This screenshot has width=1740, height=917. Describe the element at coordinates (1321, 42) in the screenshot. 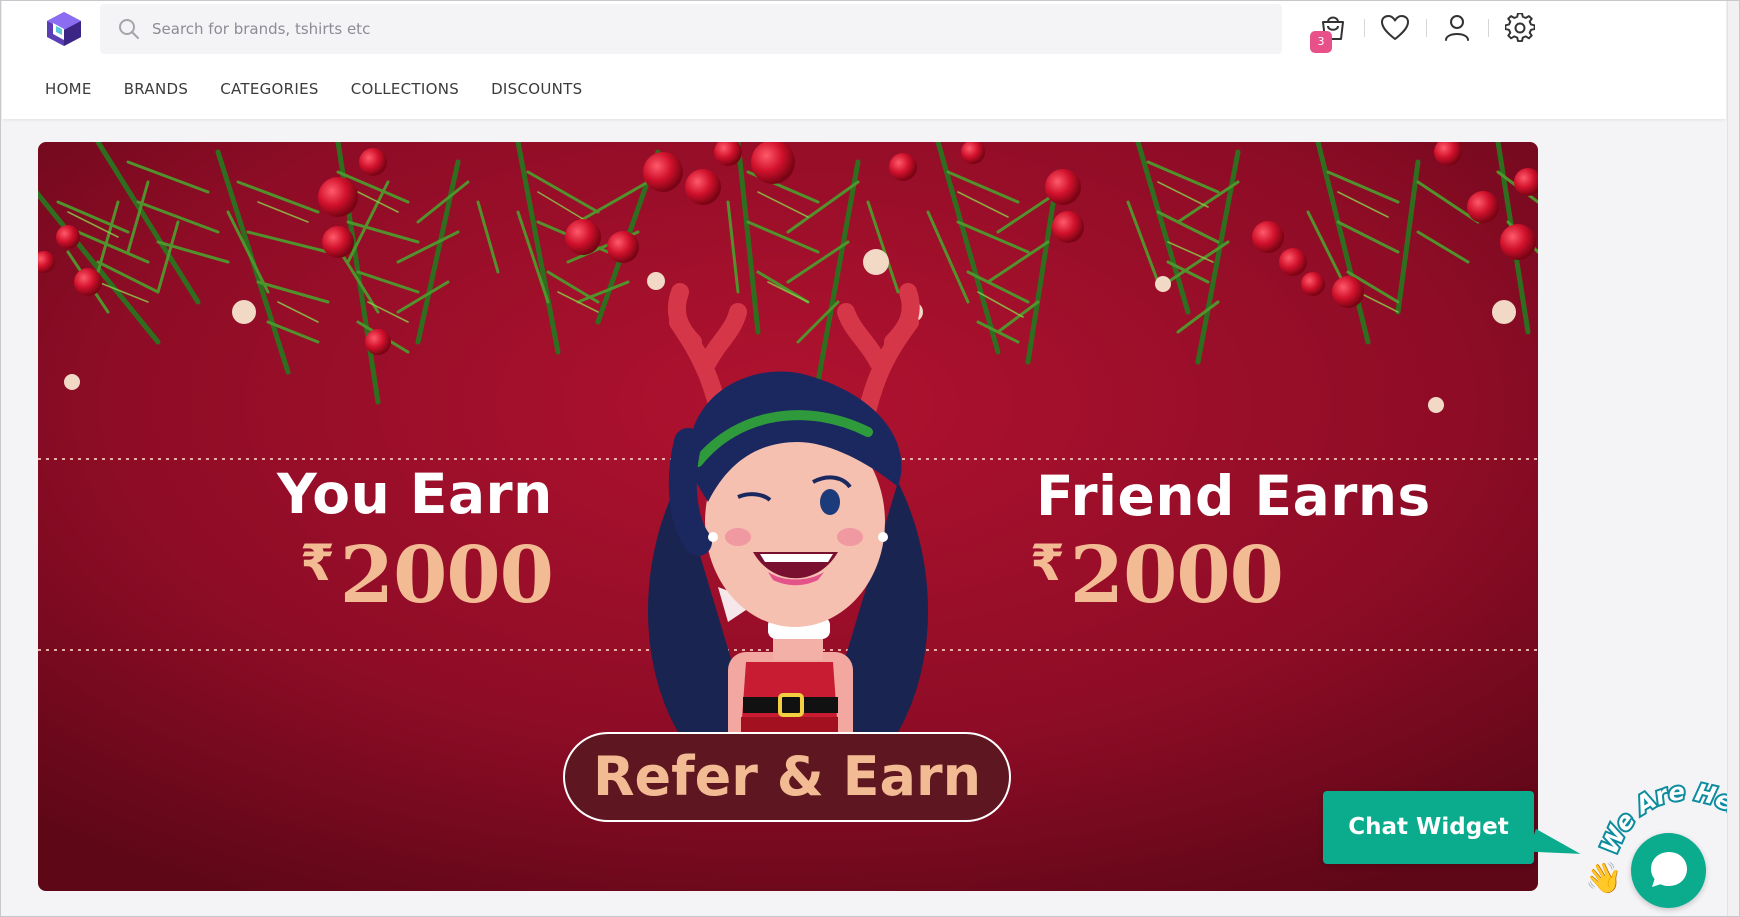

I see `cart-count-badge: 3` at that location.